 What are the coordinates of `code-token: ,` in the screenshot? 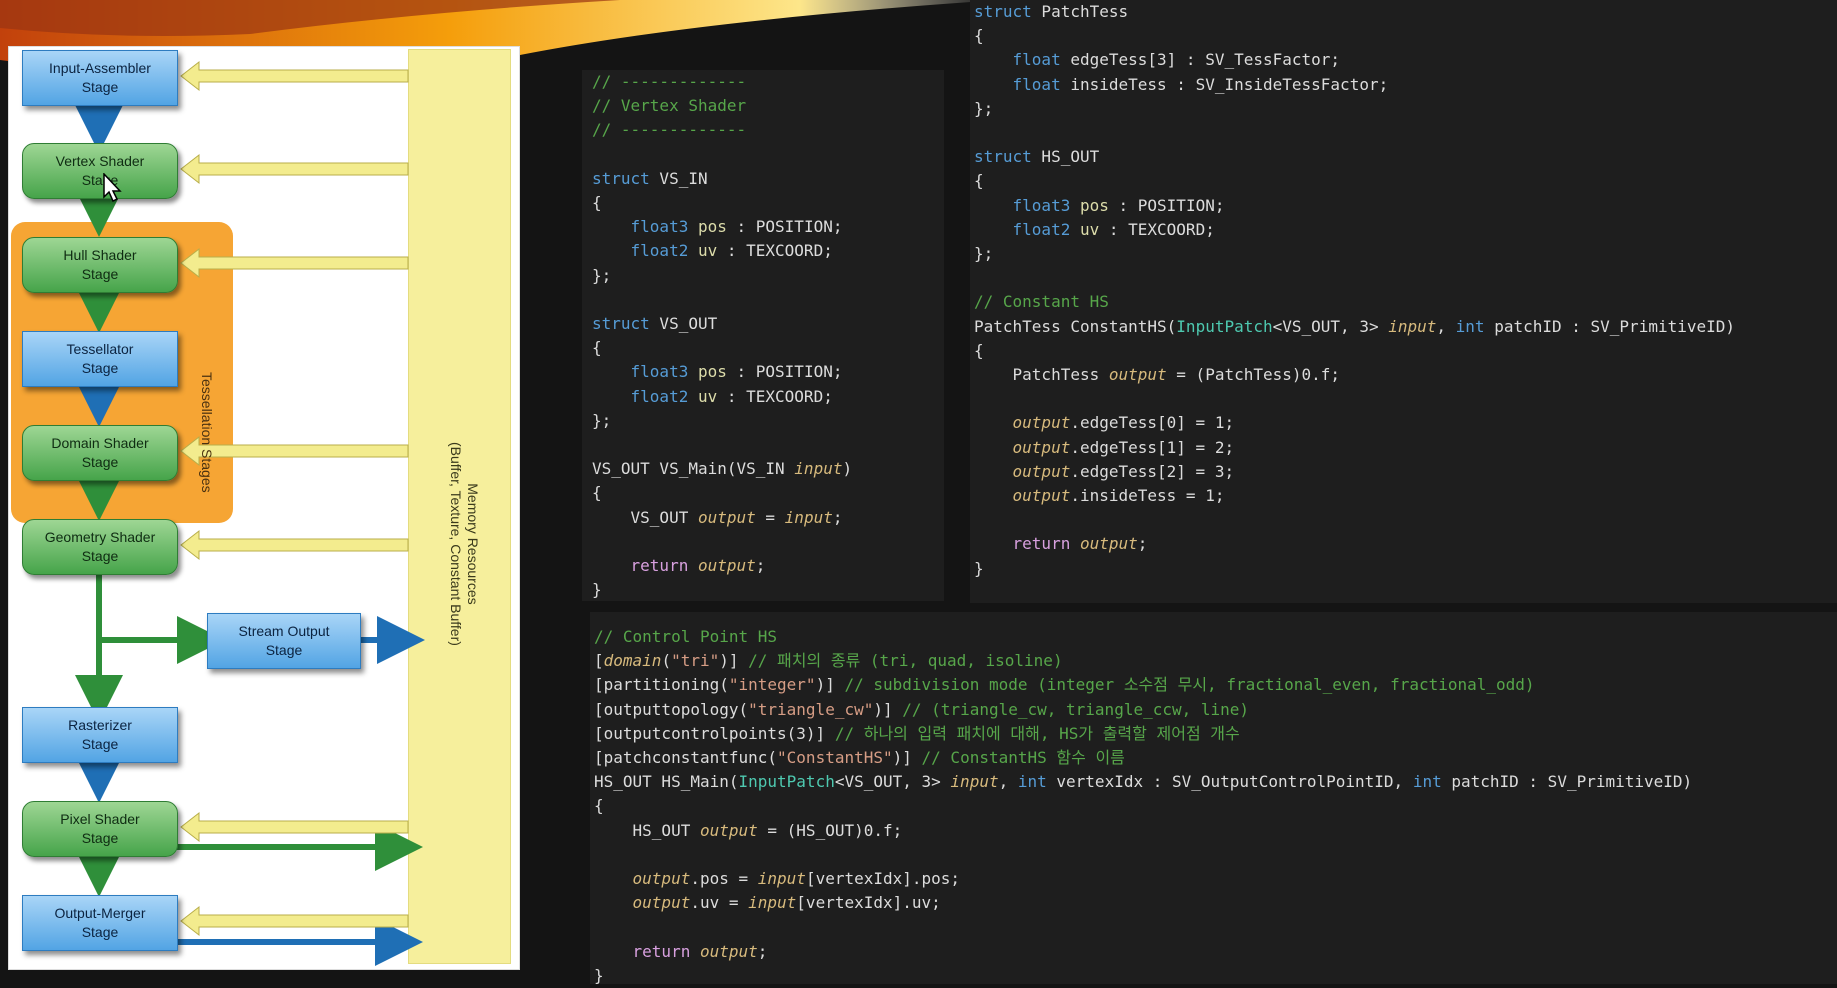 It's located at (1008, 782).